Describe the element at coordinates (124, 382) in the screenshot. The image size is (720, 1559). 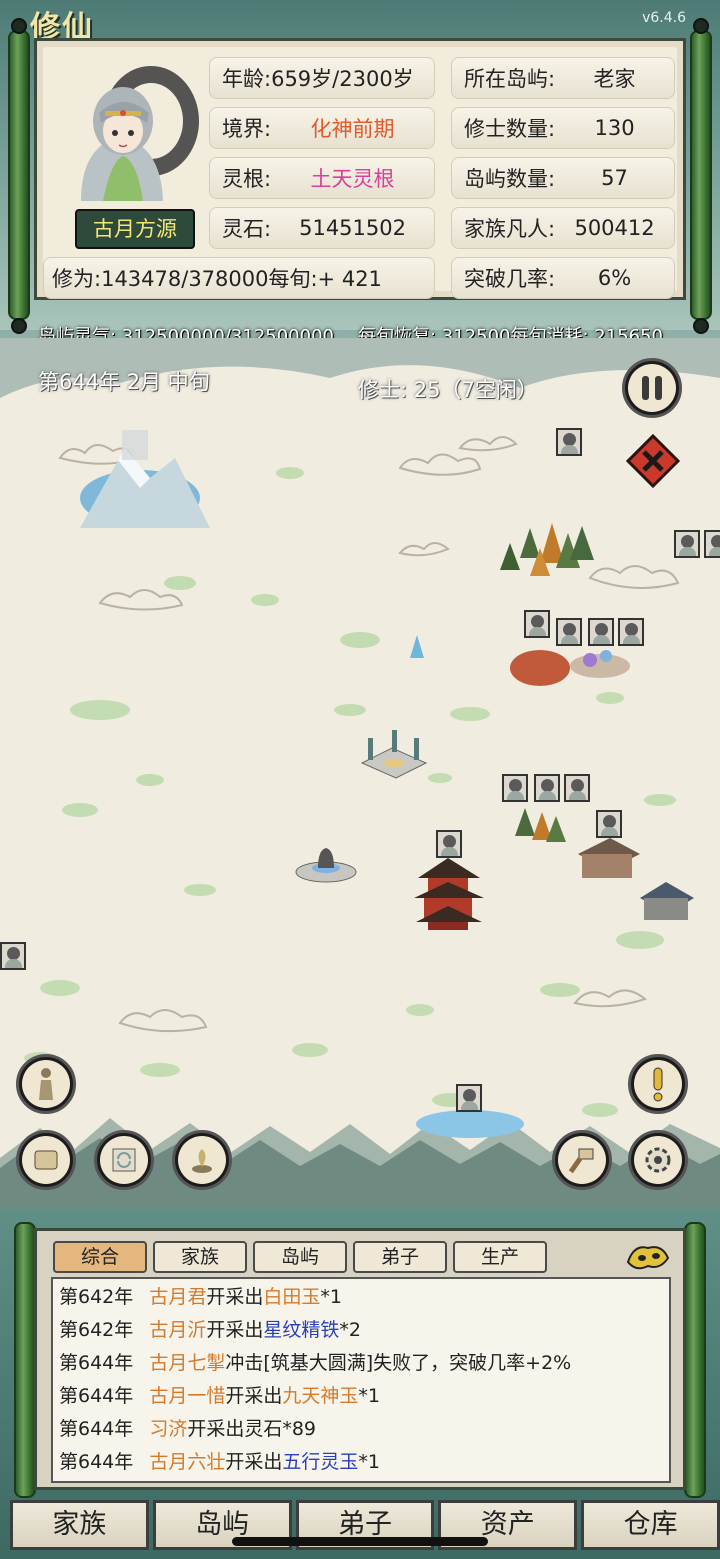
I see `game-date: 第644年 2月 中旬` at that location.